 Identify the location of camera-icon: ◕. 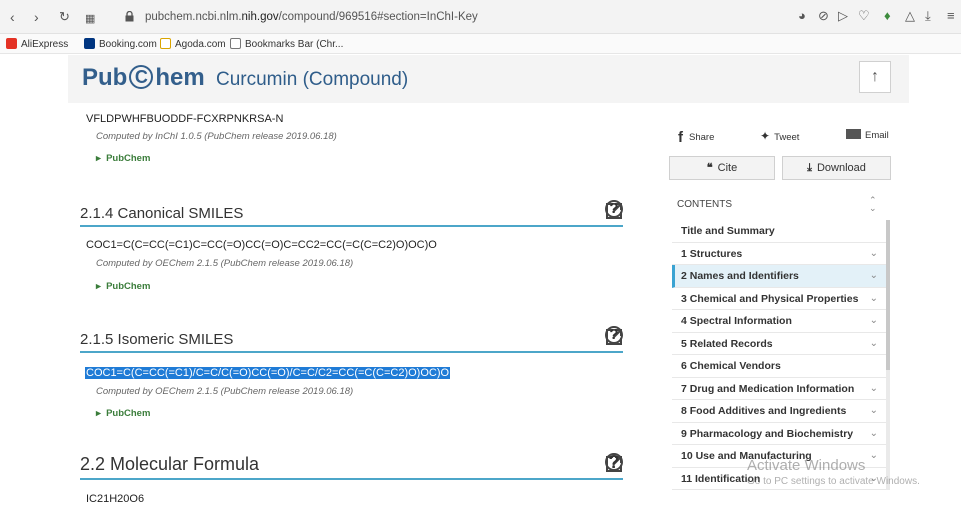
(802, 15).